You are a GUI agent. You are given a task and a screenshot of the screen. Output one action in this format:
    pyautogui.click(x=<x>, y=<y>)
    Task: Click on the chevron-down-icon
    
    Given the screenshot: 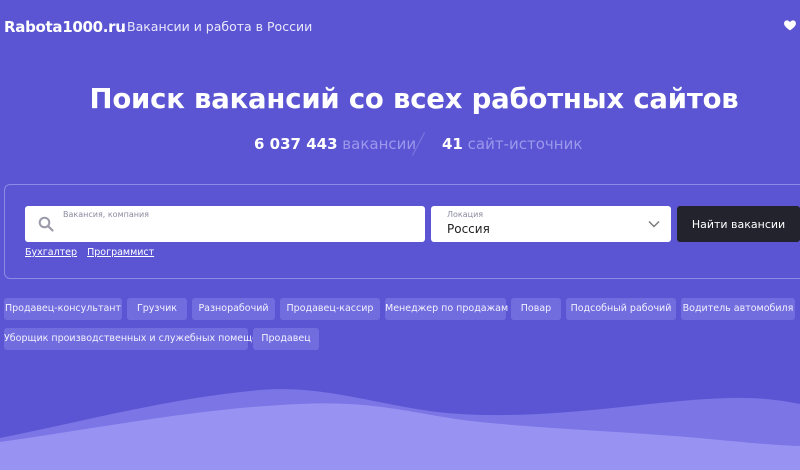 What is the action you would take?
    pyautogui.click(x=654, y=224)
    